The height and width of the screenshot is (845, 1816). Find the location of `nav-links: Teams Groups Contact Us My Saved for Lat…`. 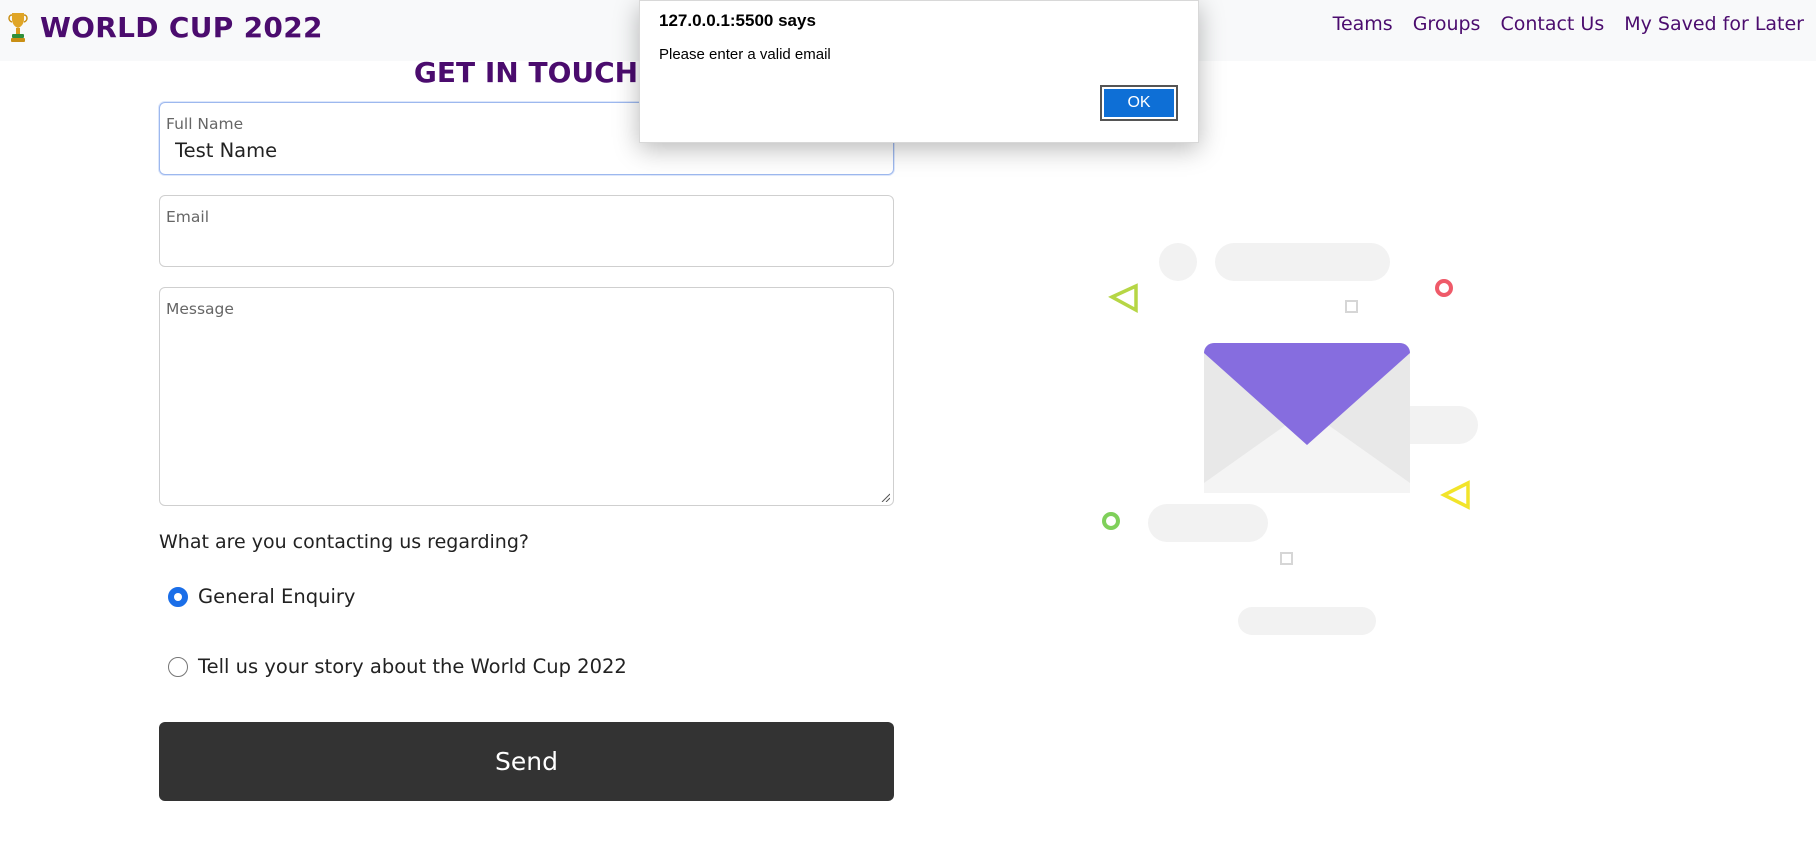

nav-links: Teams Groups Contact Us My Saved for Lat… is located at coordinates (1568, 24).